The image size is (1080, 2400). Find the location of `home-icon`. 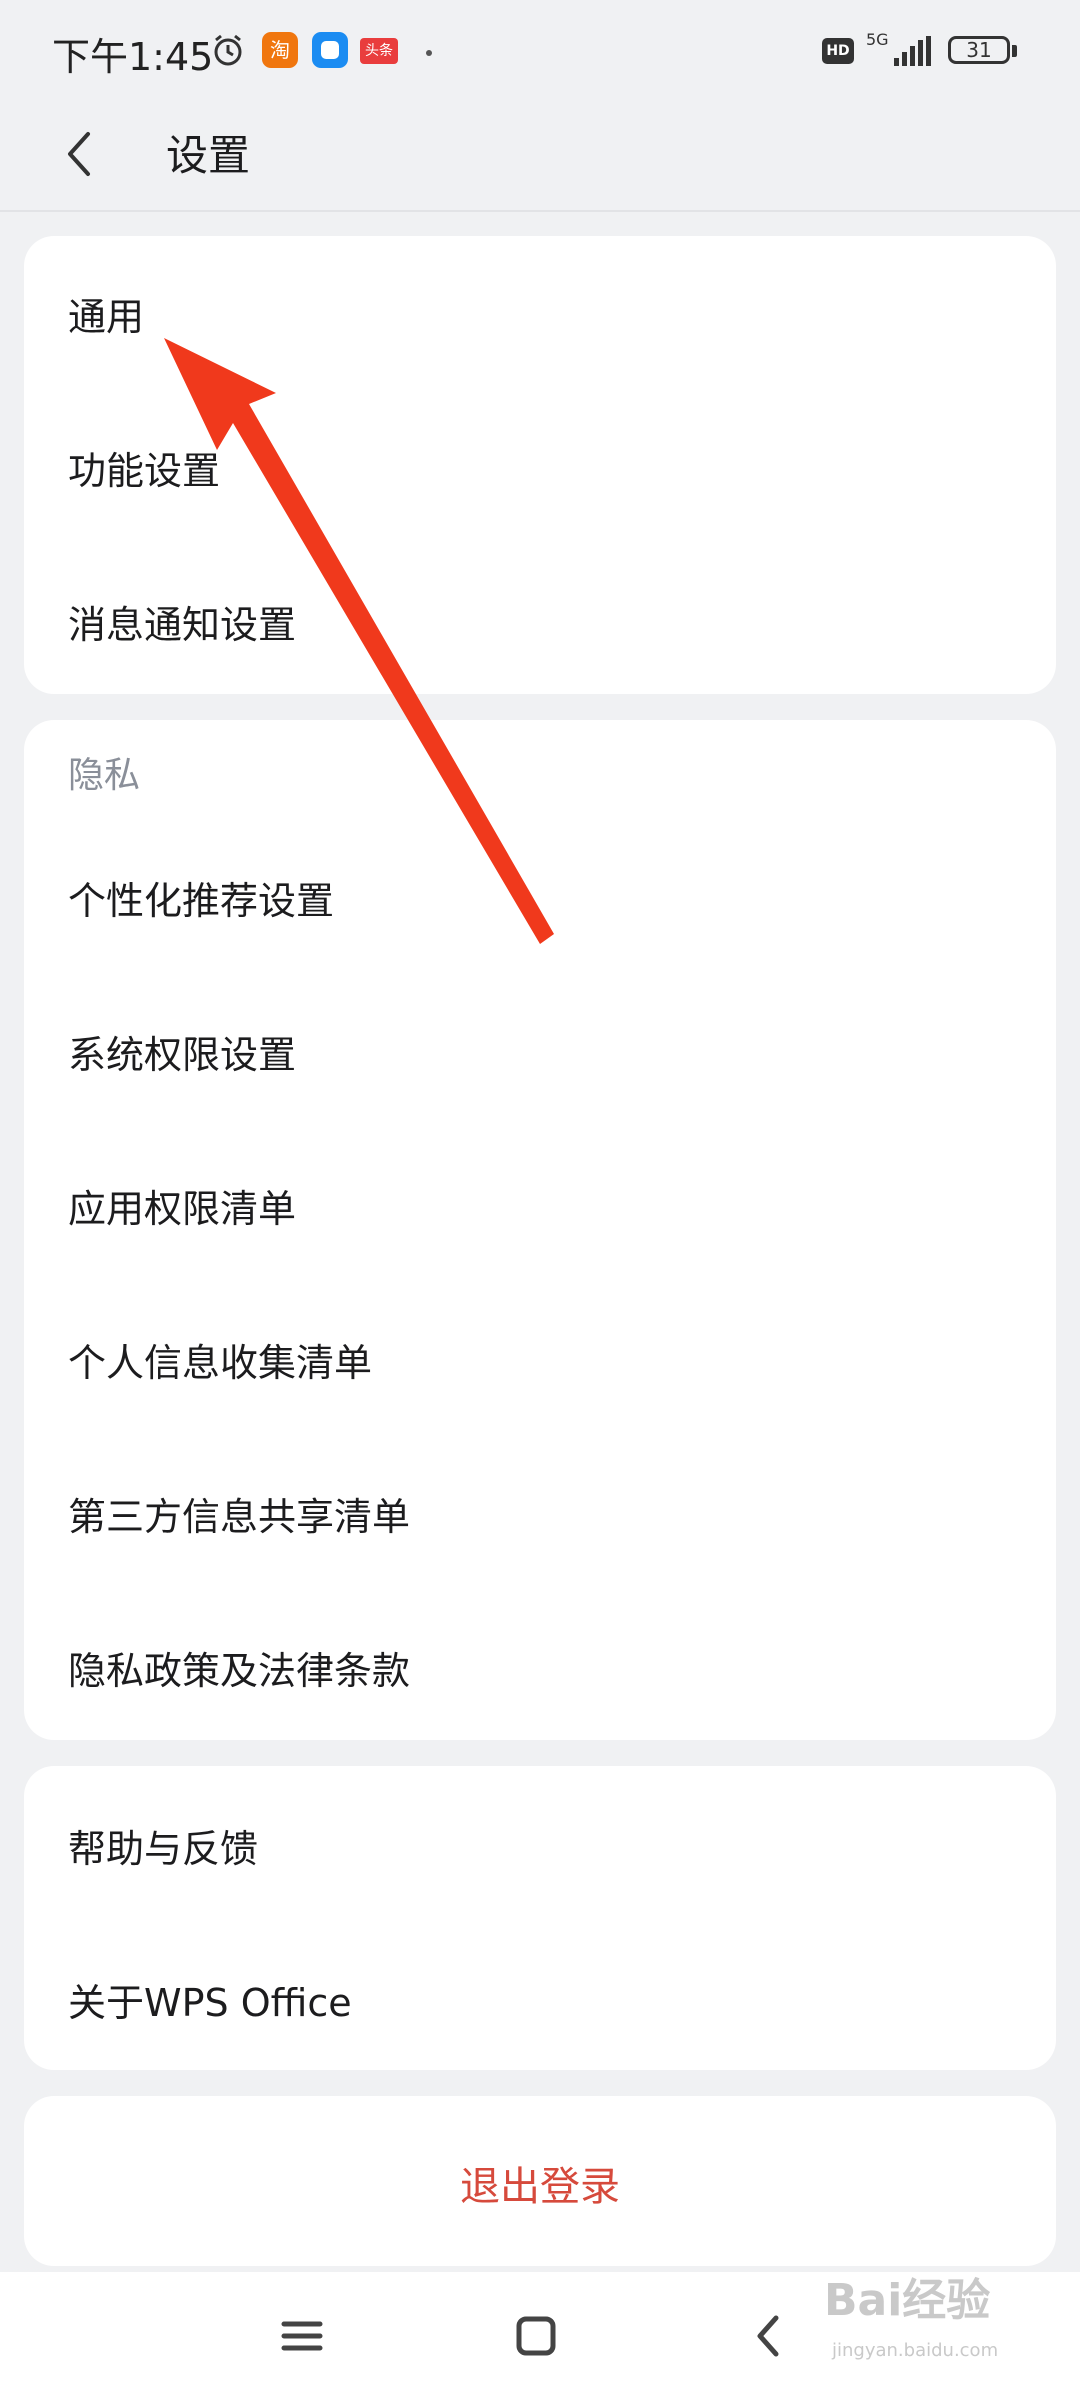

home-icon is located at coordinates (536, 2336).